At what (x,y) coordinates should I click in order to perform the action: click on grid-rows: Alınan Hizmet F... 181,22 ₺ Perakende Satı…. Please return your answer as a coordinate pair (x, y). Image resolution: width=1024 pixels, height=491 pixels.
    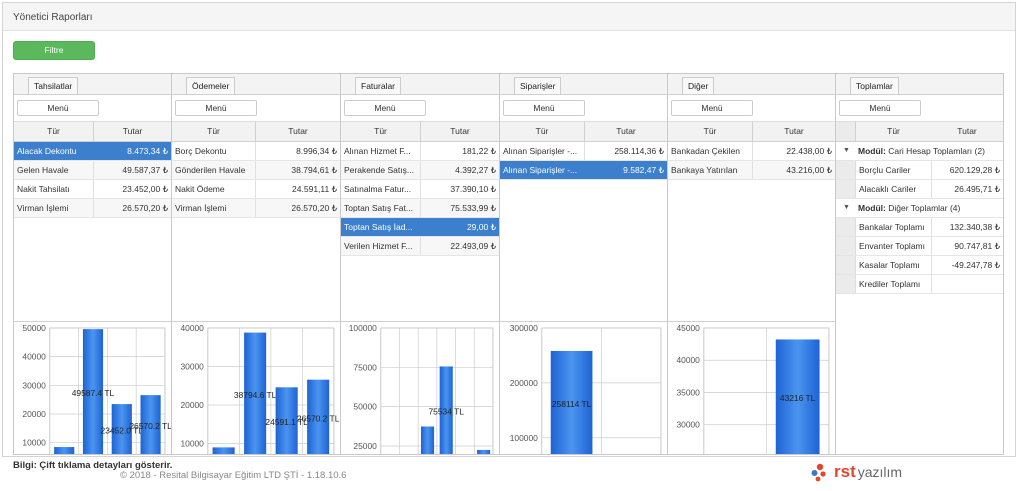
    Looking at the image, I should click on (420, 199).